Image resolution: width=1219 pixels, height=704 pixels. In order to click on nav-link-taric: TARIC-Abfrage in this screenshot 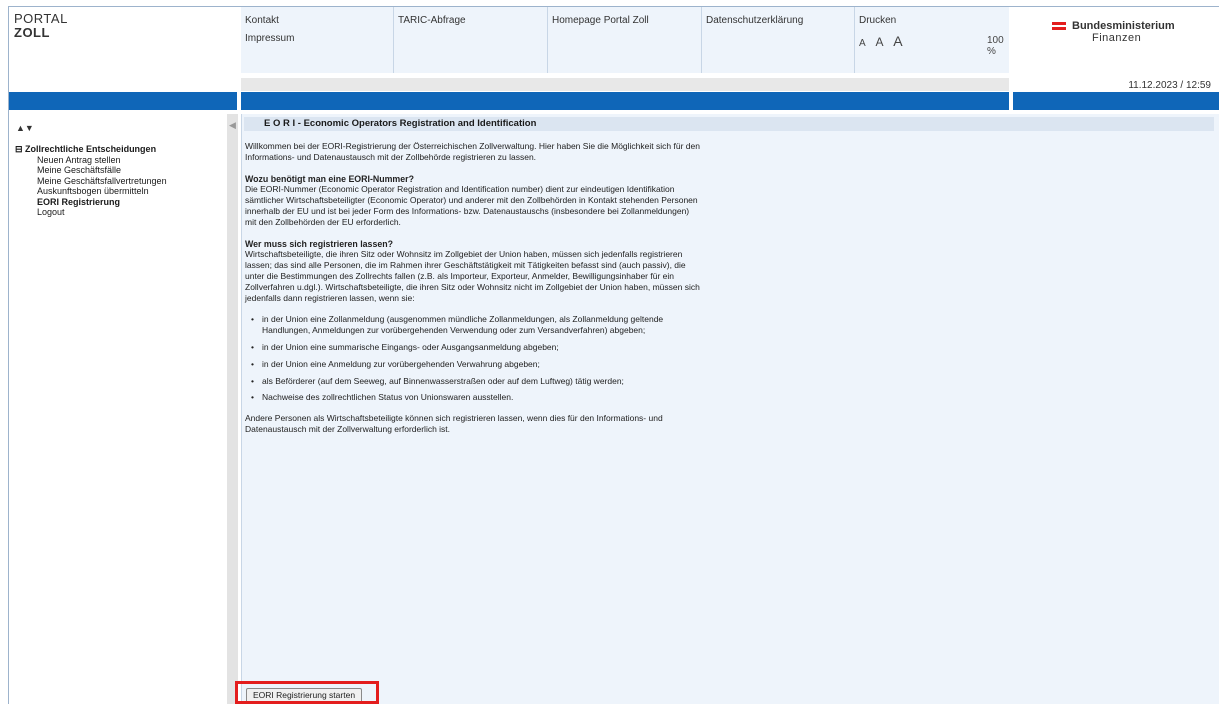, I will do `click(432, 20)`.